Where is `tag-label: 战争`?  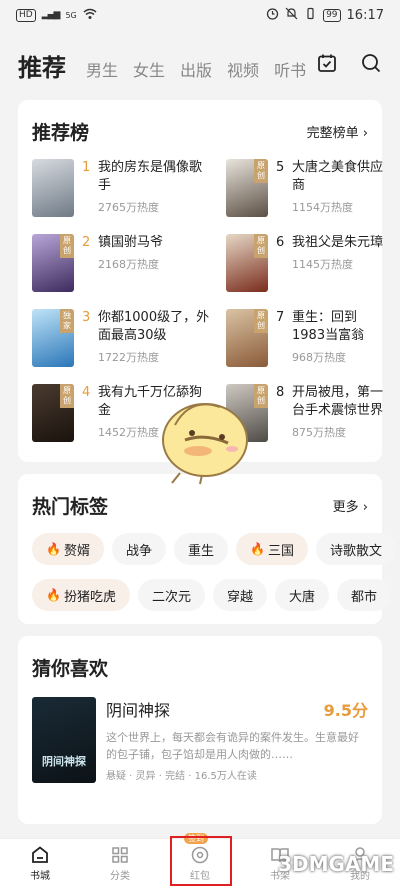
tag-label: 战争 is located at coordinates (138, 551).